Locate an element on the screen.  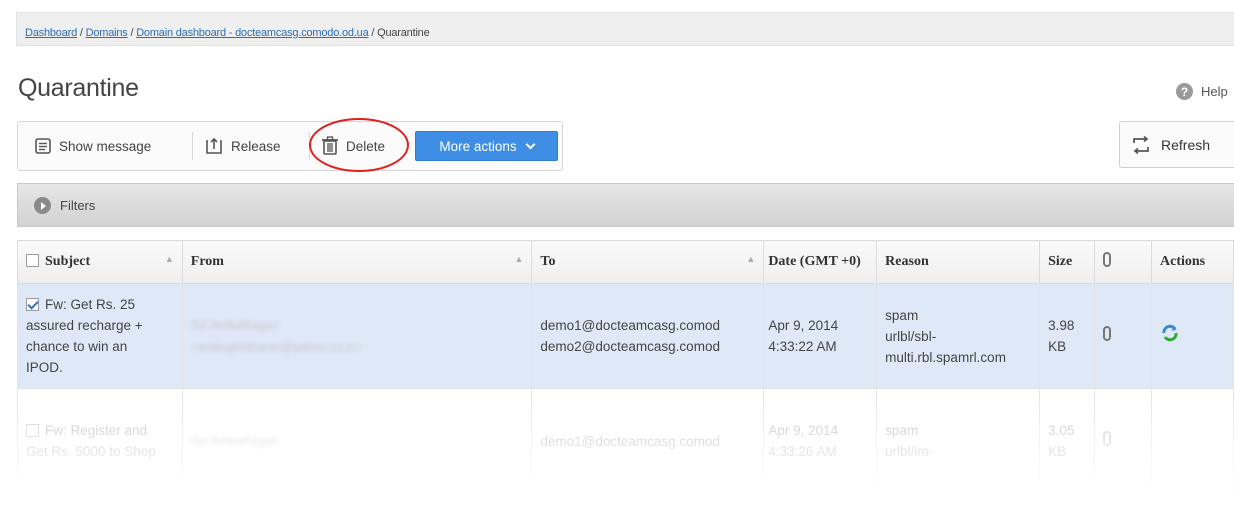
reason-line: urlbl/sbl- is located at coordinates (911, 336).